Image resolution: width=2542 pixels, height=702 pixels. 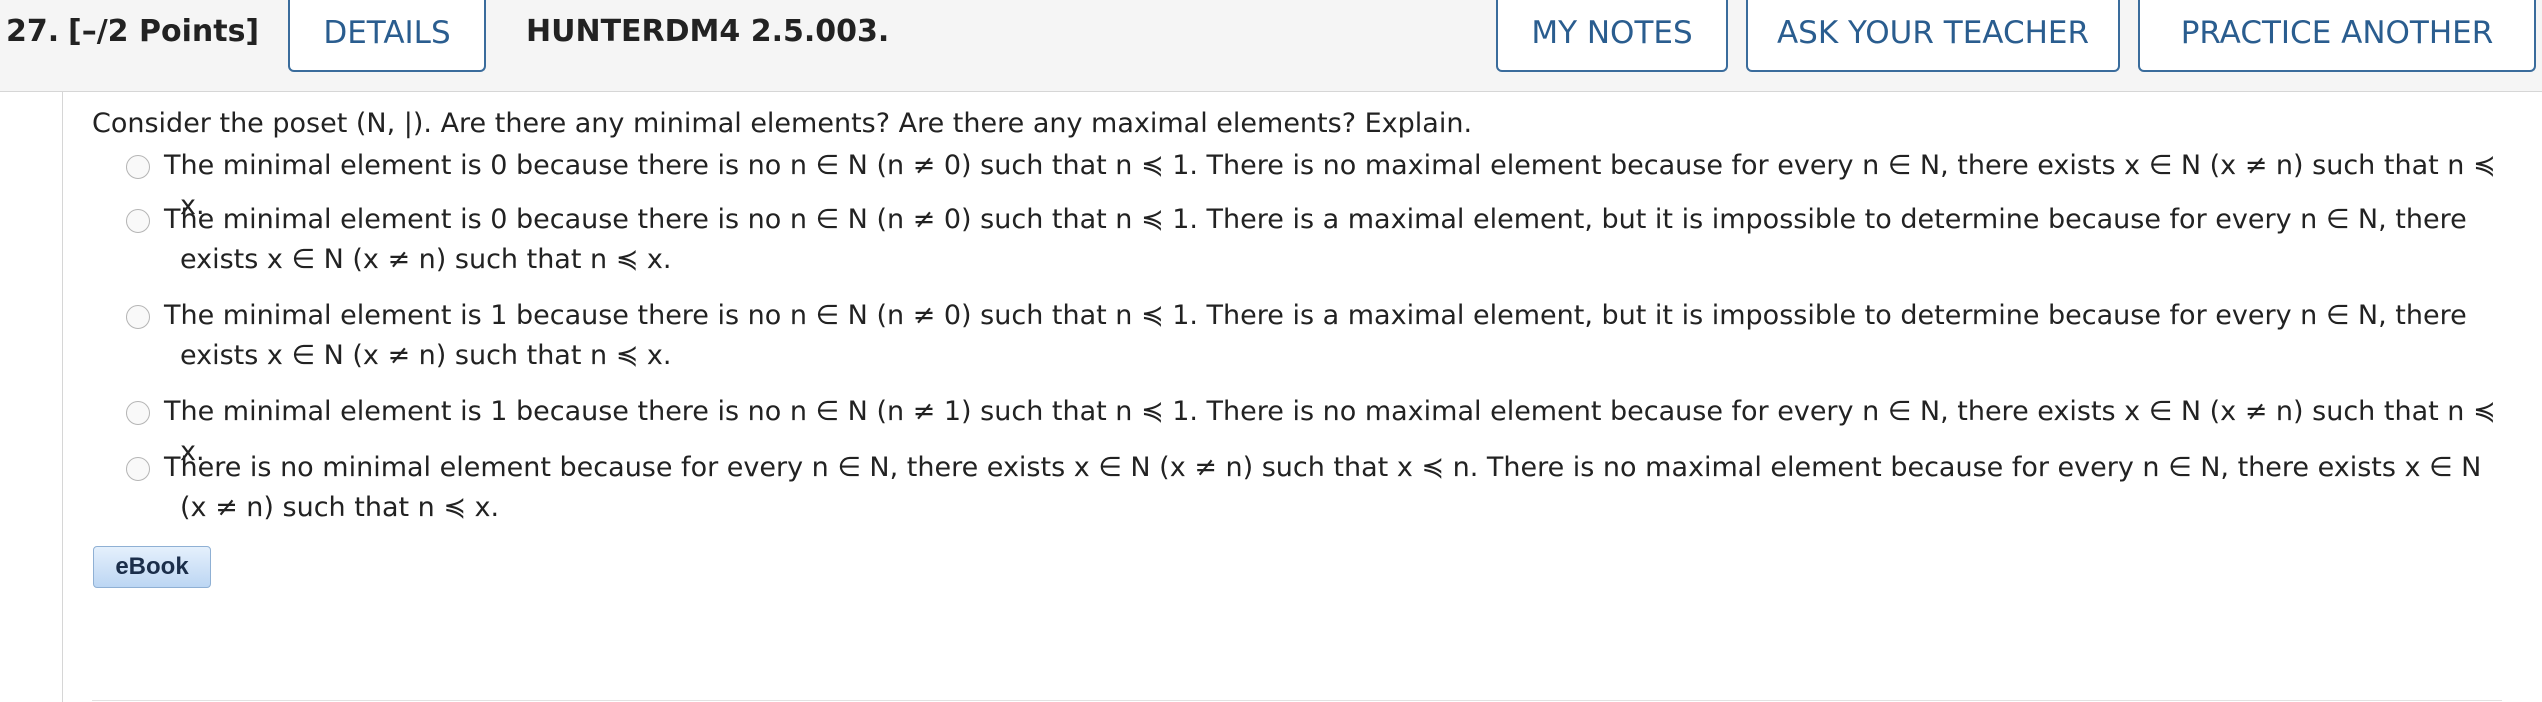 I want to click on ebook-button: eBook, so click(x=152, y=567).